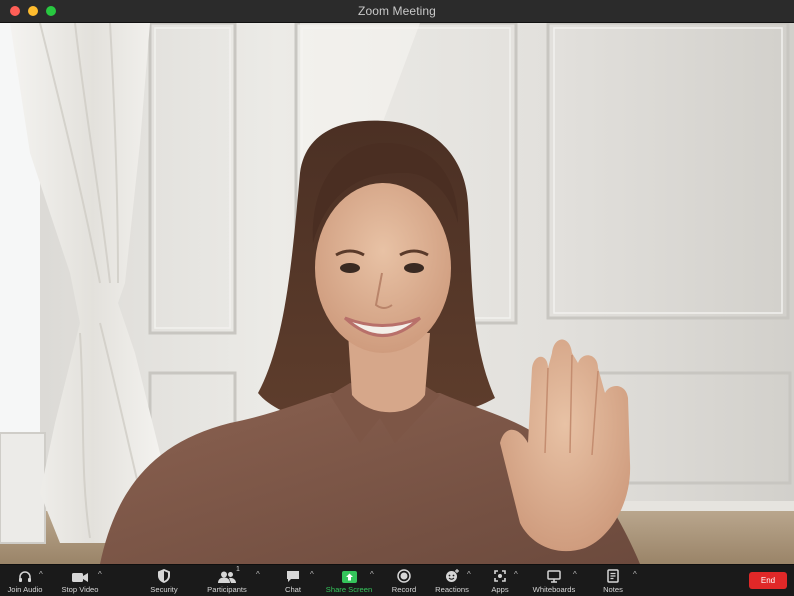 The image size is (794, 596). What do you see at coordinates (15, 11) in the screenshot?
I see `close-window-button` at bounding box center [15, 11].